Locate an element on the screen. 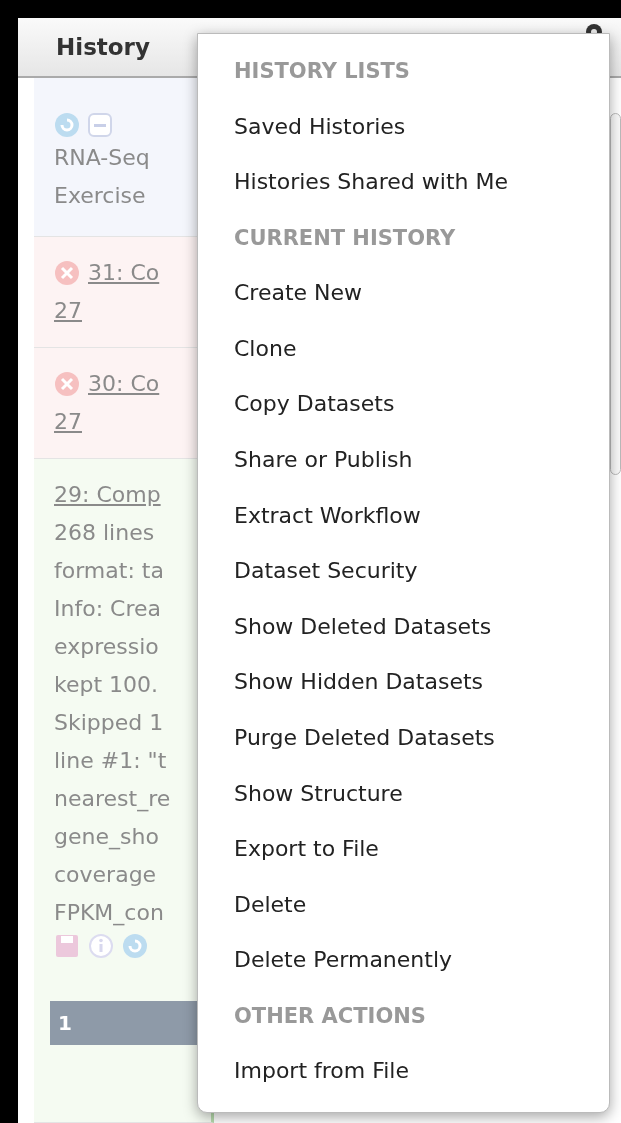 The image size is (621, 1123). dataset-text: format: ta is located at coordinates (109, 571).